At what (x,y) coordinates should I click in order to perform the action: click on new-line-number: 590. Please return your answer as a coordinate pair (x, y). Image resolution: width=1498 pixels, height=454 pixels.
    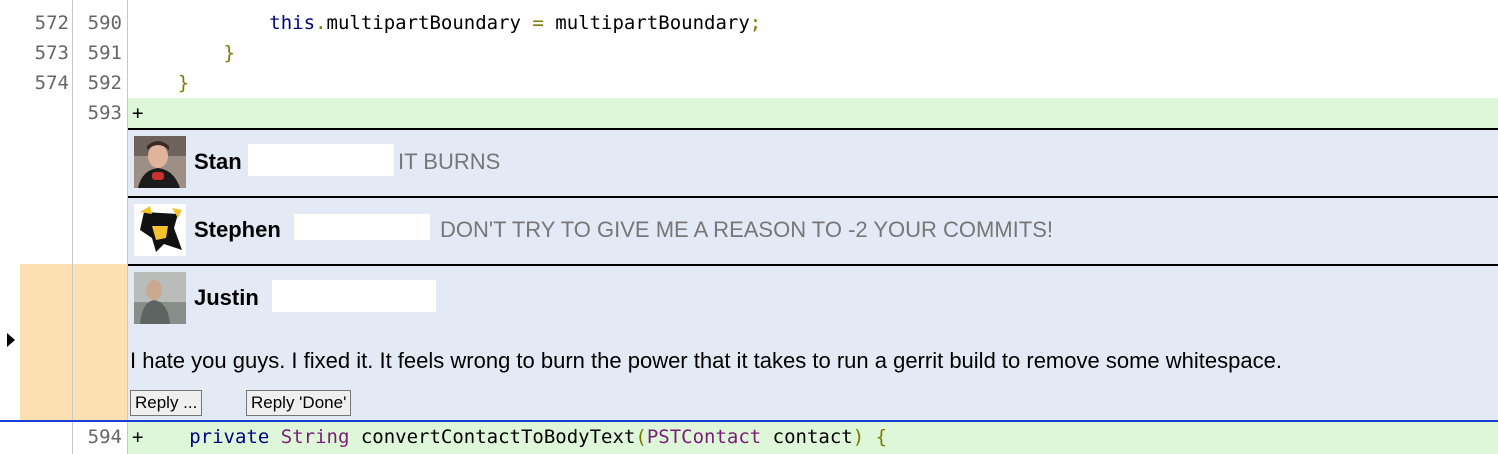
    Looking at the image, I should click on (100, 23).